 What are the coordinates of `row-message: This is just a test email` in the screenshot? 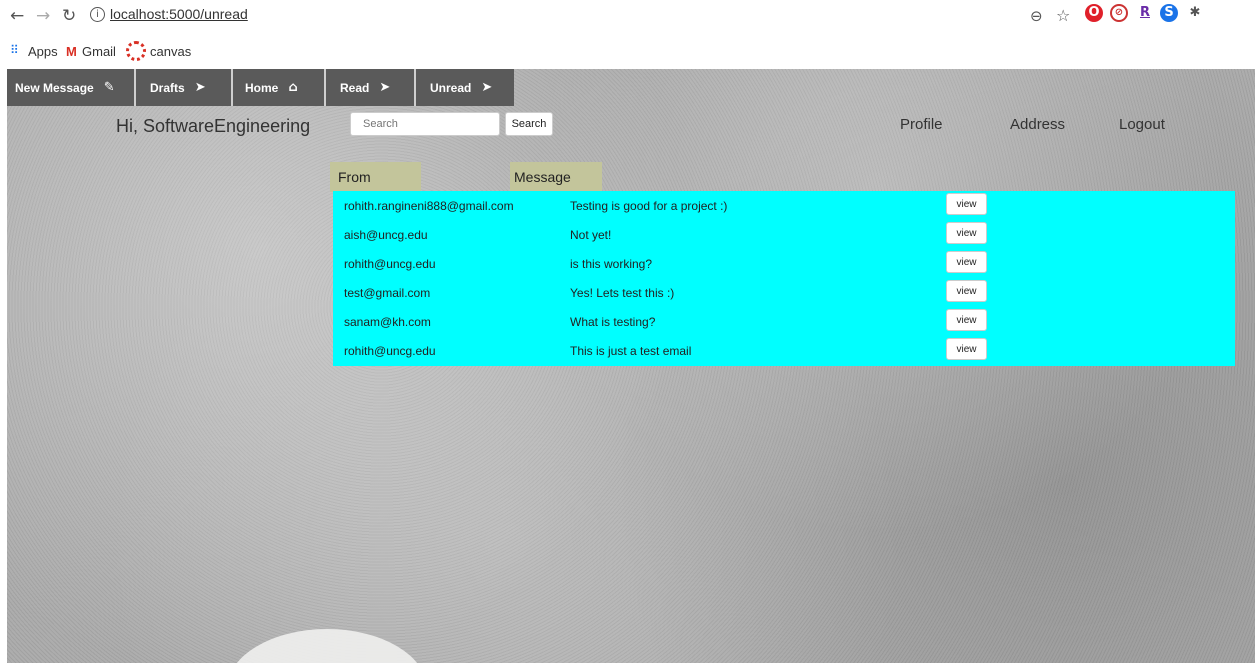 It's located at (631, 351).